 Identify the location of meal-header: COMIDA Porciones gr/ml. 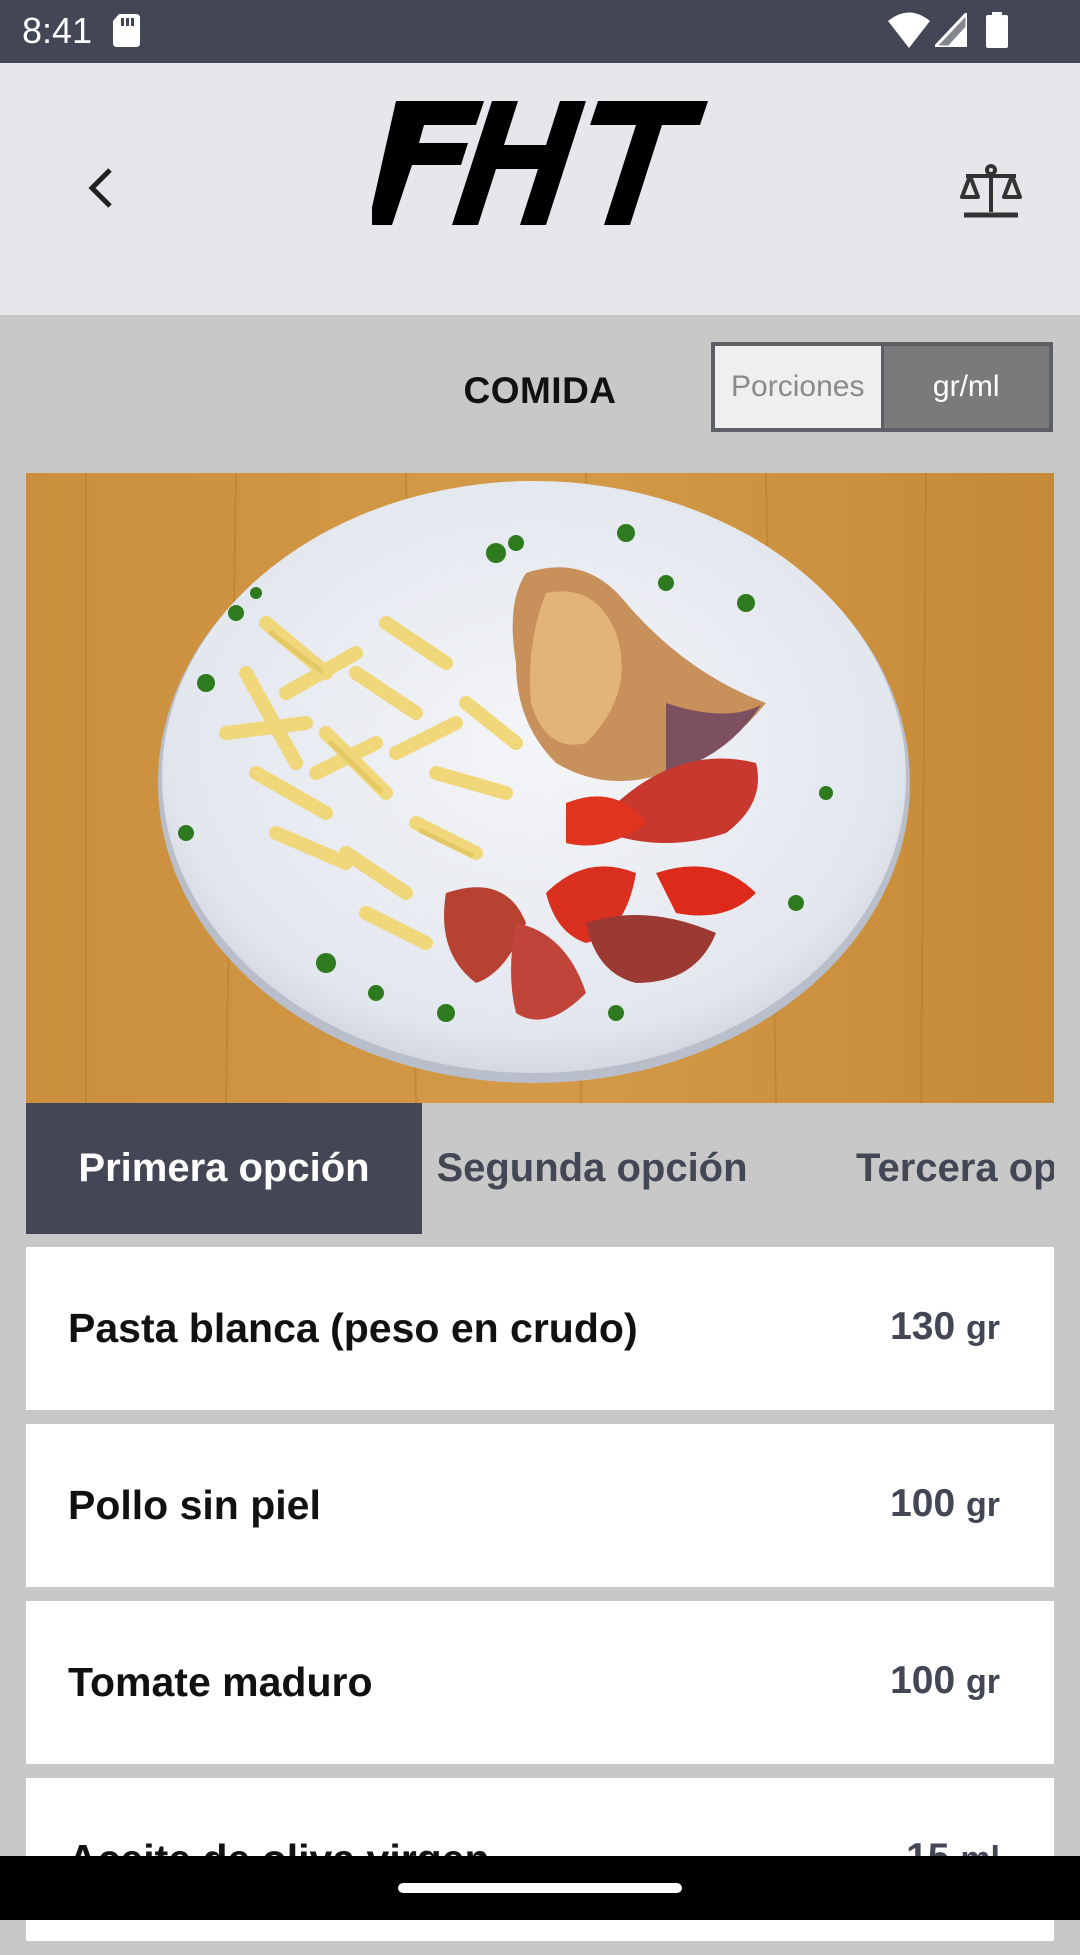
(540, 390).